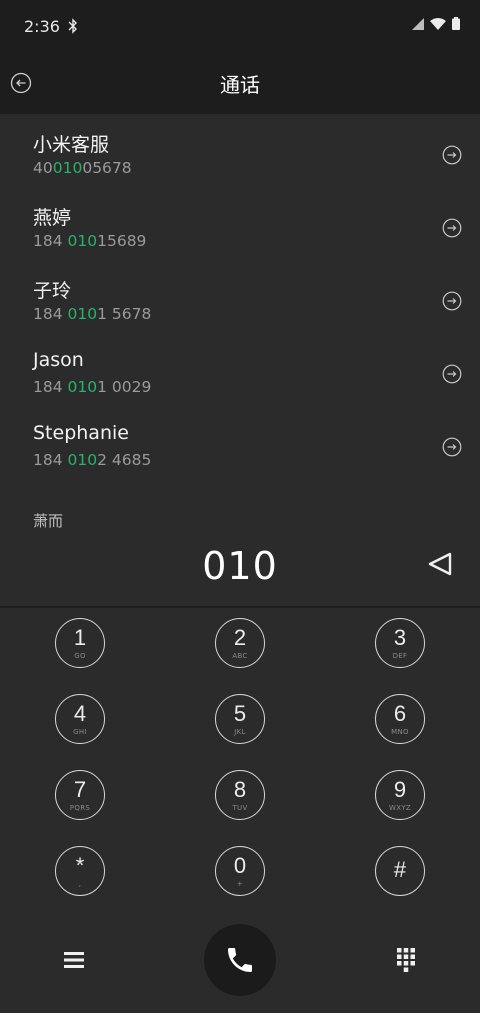  Describe the element at coordinates (240, 369) in the screenshot. I see `contact-row: Jason 184 0101 0029` at that location.